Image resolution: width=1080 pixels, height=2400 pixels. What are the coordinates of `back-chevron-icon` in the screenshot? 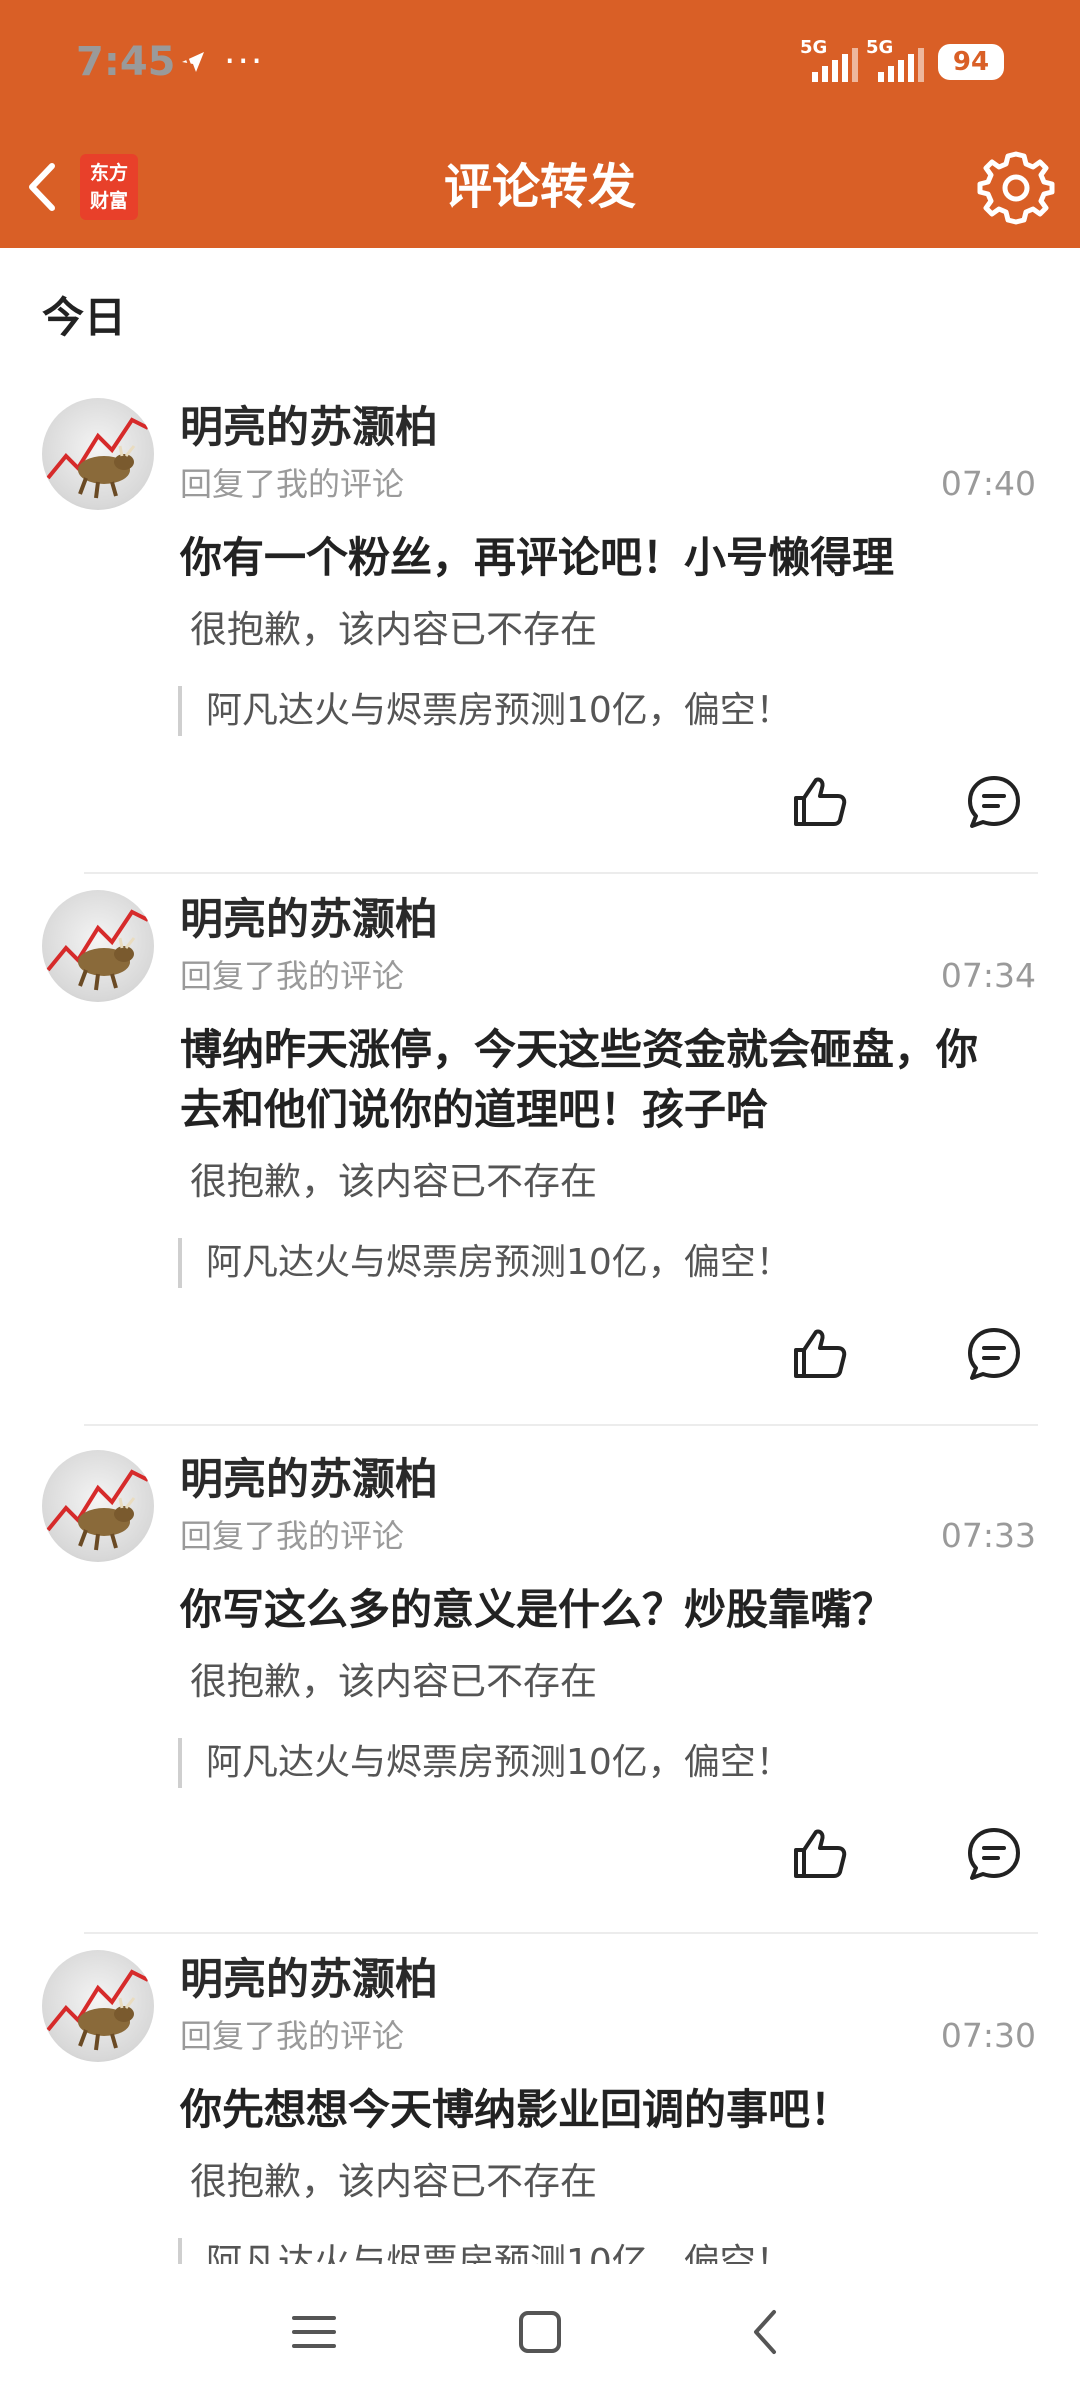 It's located at (43, 187).